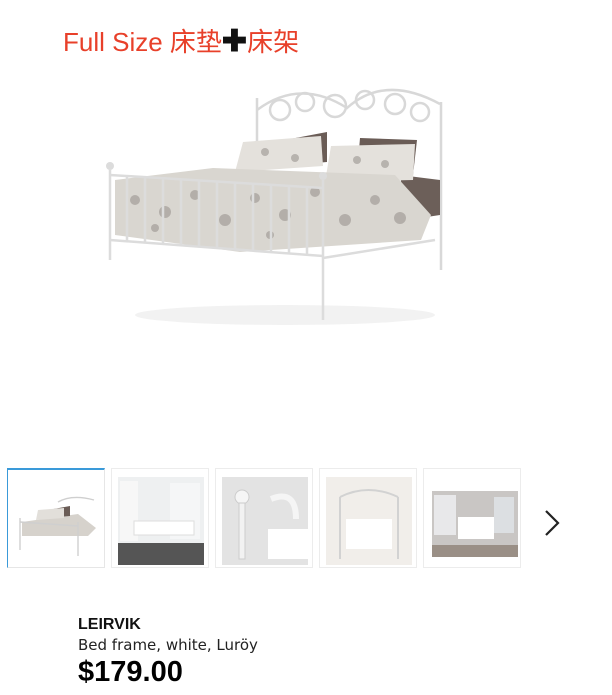 Image resolution: width=612 pixels, height=695 pixels. Describe the element at coordinates (552, 523) in the screenshot. I see `chevron-right-icon` at that location.